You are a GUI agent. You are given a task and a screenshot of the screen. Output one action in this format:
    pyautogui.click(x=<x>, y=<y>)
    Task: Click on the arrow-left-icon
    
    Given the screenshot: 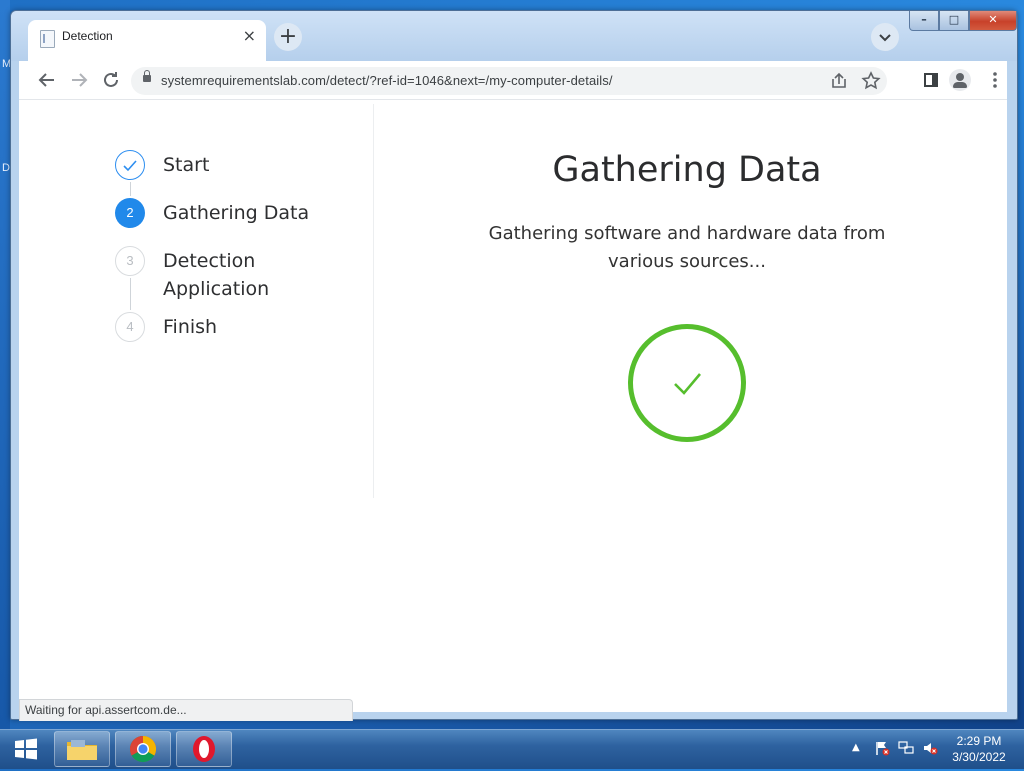 What is the action you would take?
    pyautogui.click(x=46, y=80)
    